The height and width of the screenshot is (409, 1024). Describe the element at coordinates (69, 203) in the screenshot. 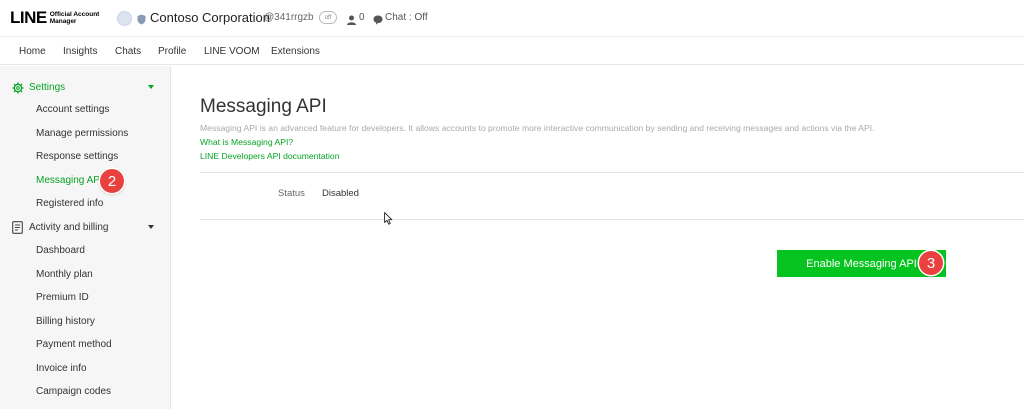

I see `sidebar-item-registered-info: Registered info` at that location.